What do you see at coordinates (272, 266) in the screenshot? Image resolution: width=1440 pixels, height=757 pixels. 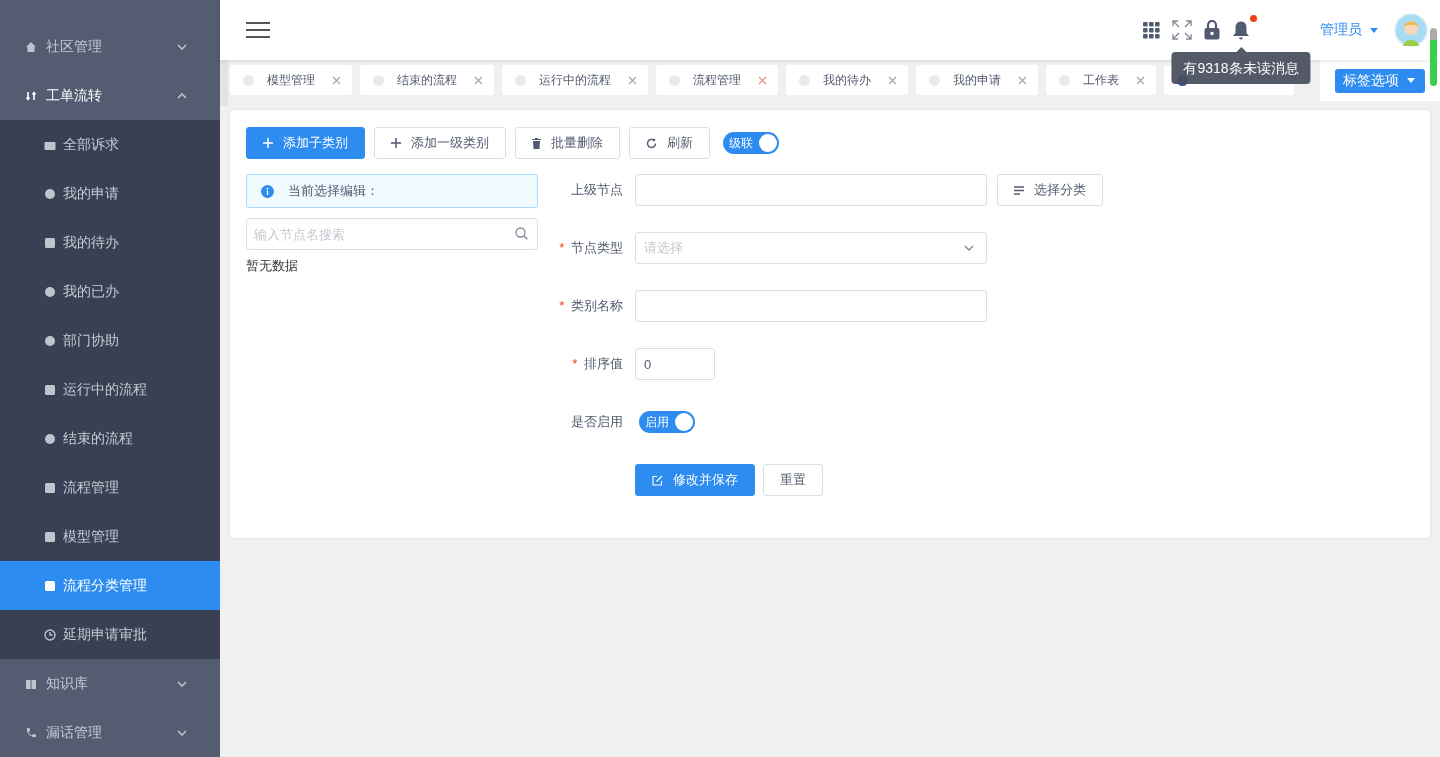 I see `empty-text: 暂无数据` at bounding box center [272, 266].